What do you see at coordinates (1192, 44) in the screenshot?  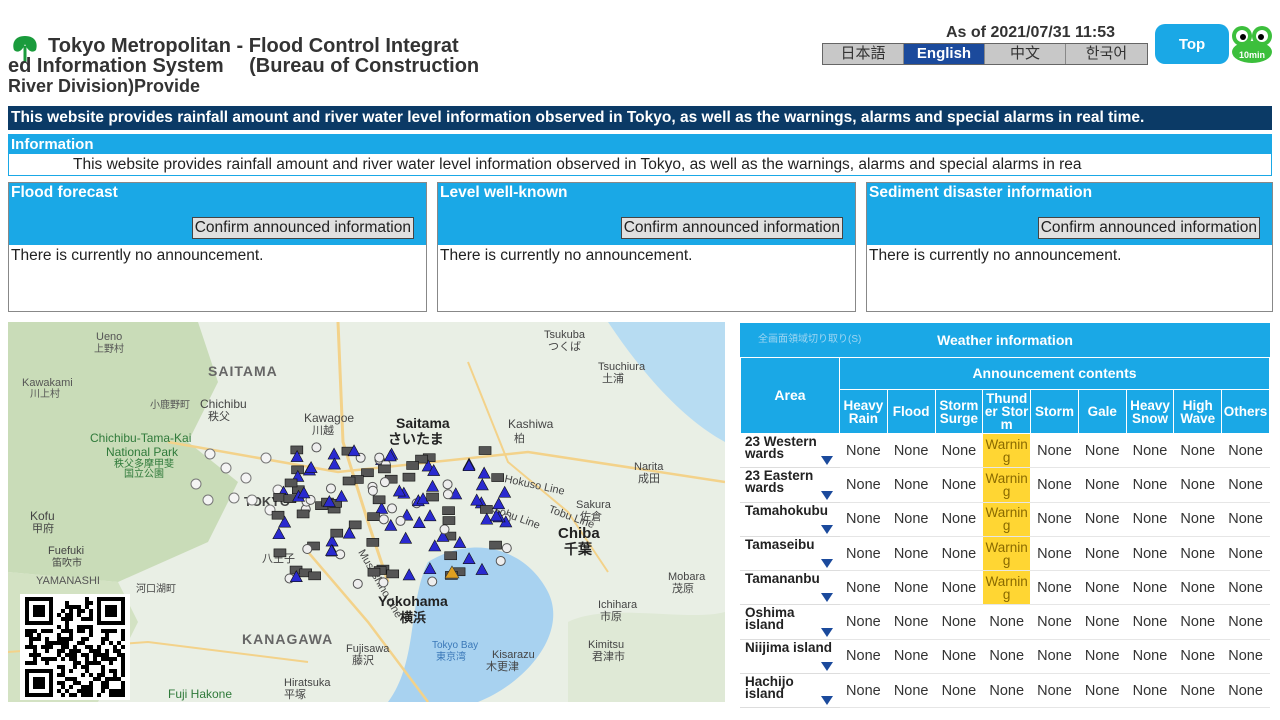 I see `top-button: Top` at bounding box center [1192, 44].